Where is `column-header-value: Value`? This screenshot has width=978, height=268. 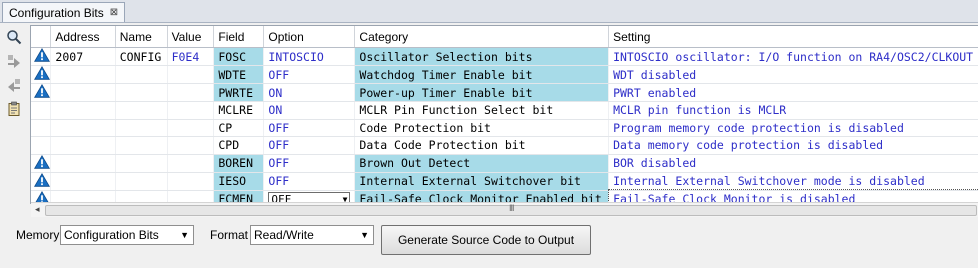
column-header-value: Value is located at coordinates (191, 37).